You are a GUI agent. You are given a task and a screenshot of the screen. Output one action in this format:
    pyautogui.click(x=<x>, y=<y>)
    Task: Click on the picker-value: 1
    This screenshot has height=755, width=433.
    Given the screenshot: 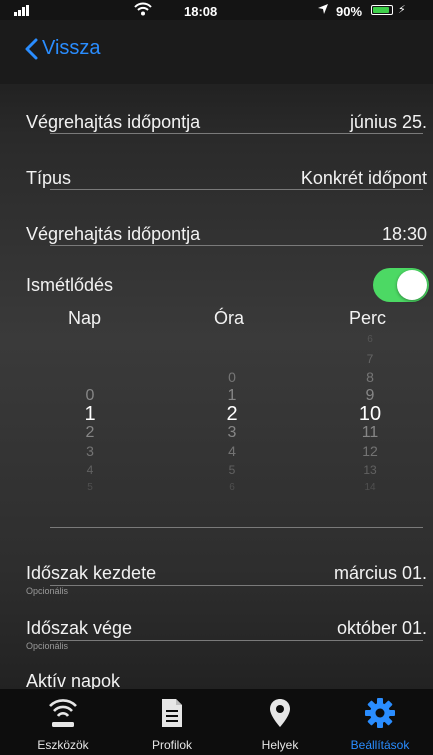 What is the action you would take?
    pyautogui.click(x=232, y=396)
    